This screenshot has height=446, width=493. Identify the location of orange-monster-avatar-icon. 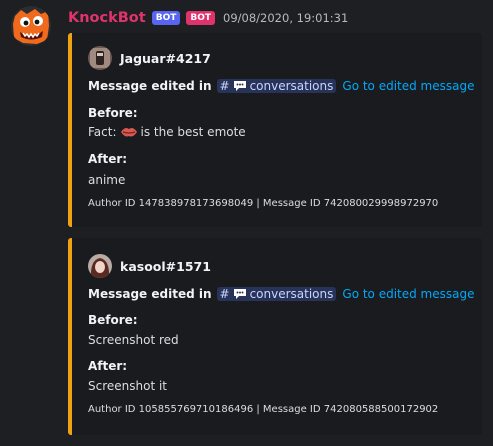
(31, 26).